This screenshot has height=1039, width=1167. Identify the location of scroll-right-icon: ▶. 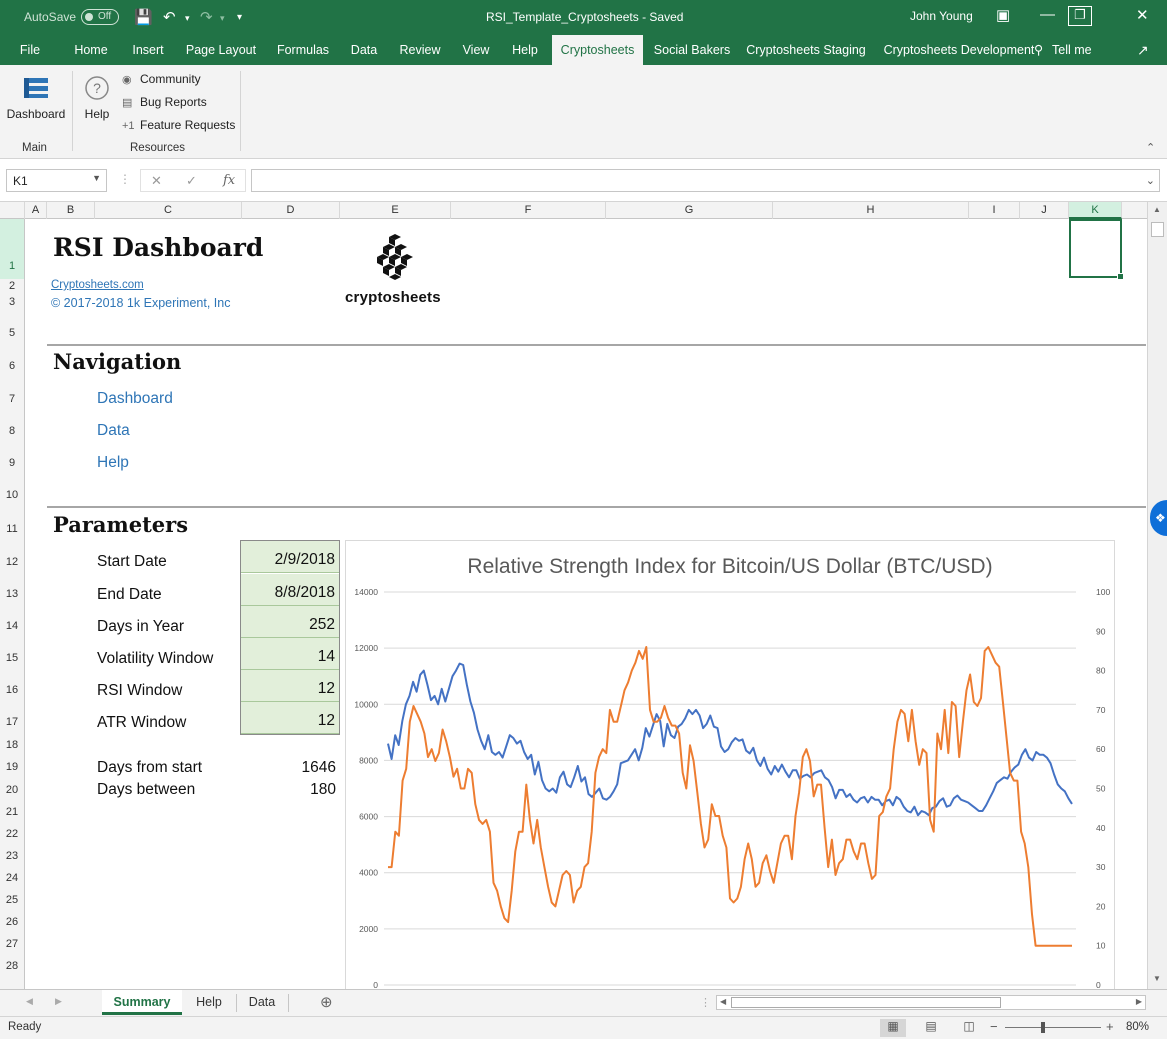
(1139, 1001).